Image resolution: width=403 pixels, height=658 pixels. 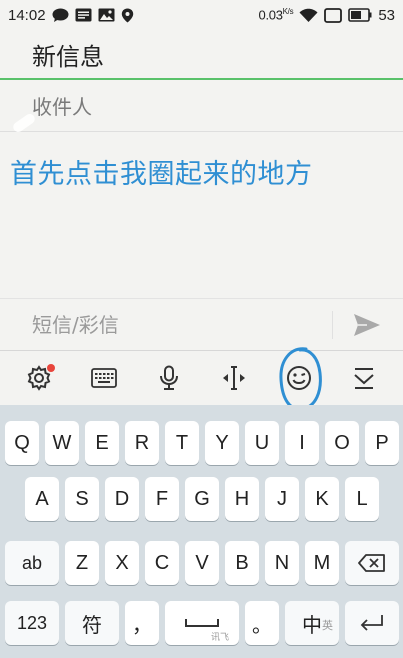 I want to click on key-n: N, so click(x=282, y=563).